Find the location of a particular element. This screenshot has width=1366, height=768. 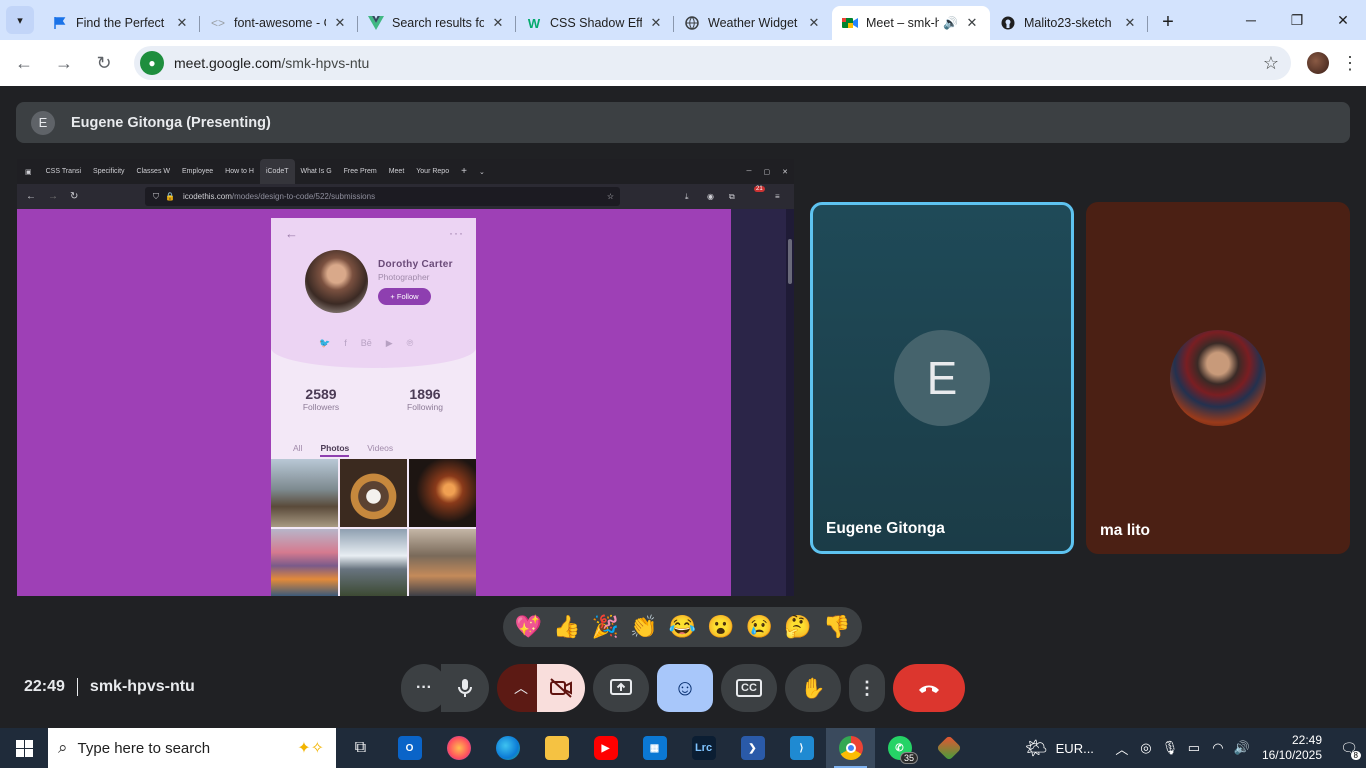

taskbar-vscode: ⟩ is located at coordinates (801, 748).